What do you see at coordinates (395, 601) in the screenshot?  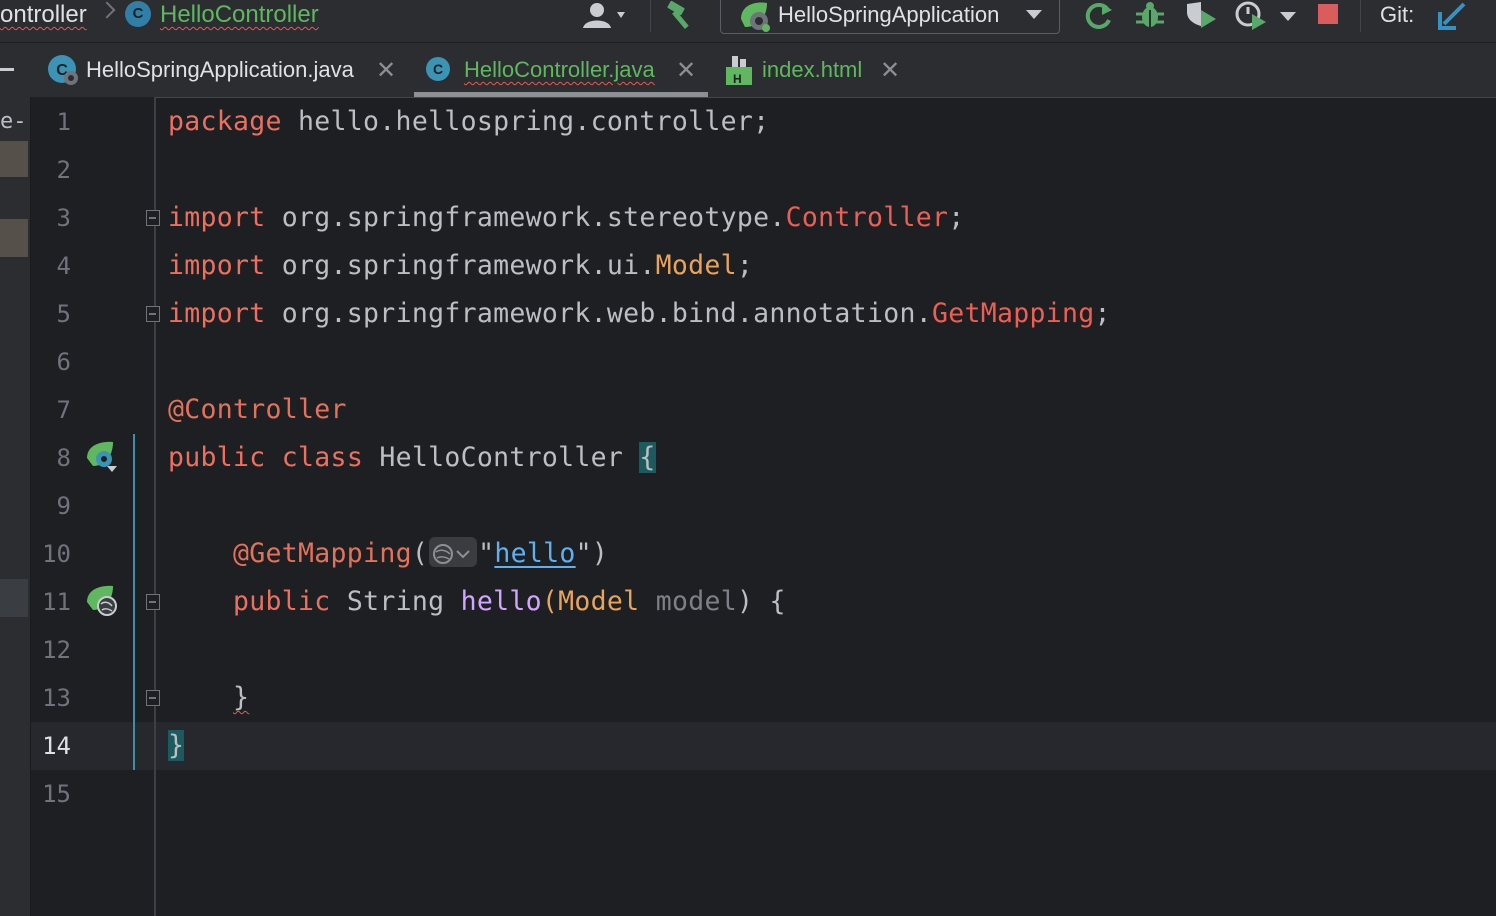 I see `return-type: String` at bounding box center [395, 601].